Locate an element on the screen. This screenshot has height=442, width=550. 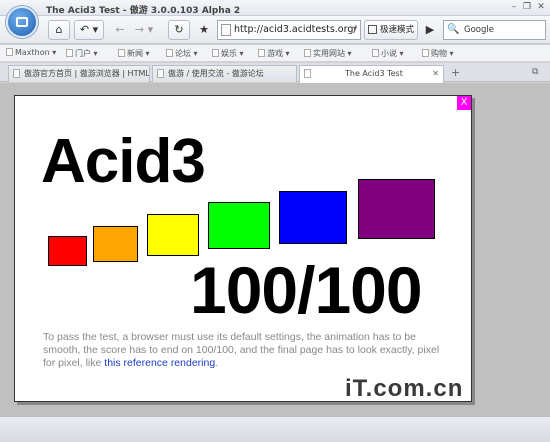
undo-button: ↶ ▾ is located at coordinates (89, 30).